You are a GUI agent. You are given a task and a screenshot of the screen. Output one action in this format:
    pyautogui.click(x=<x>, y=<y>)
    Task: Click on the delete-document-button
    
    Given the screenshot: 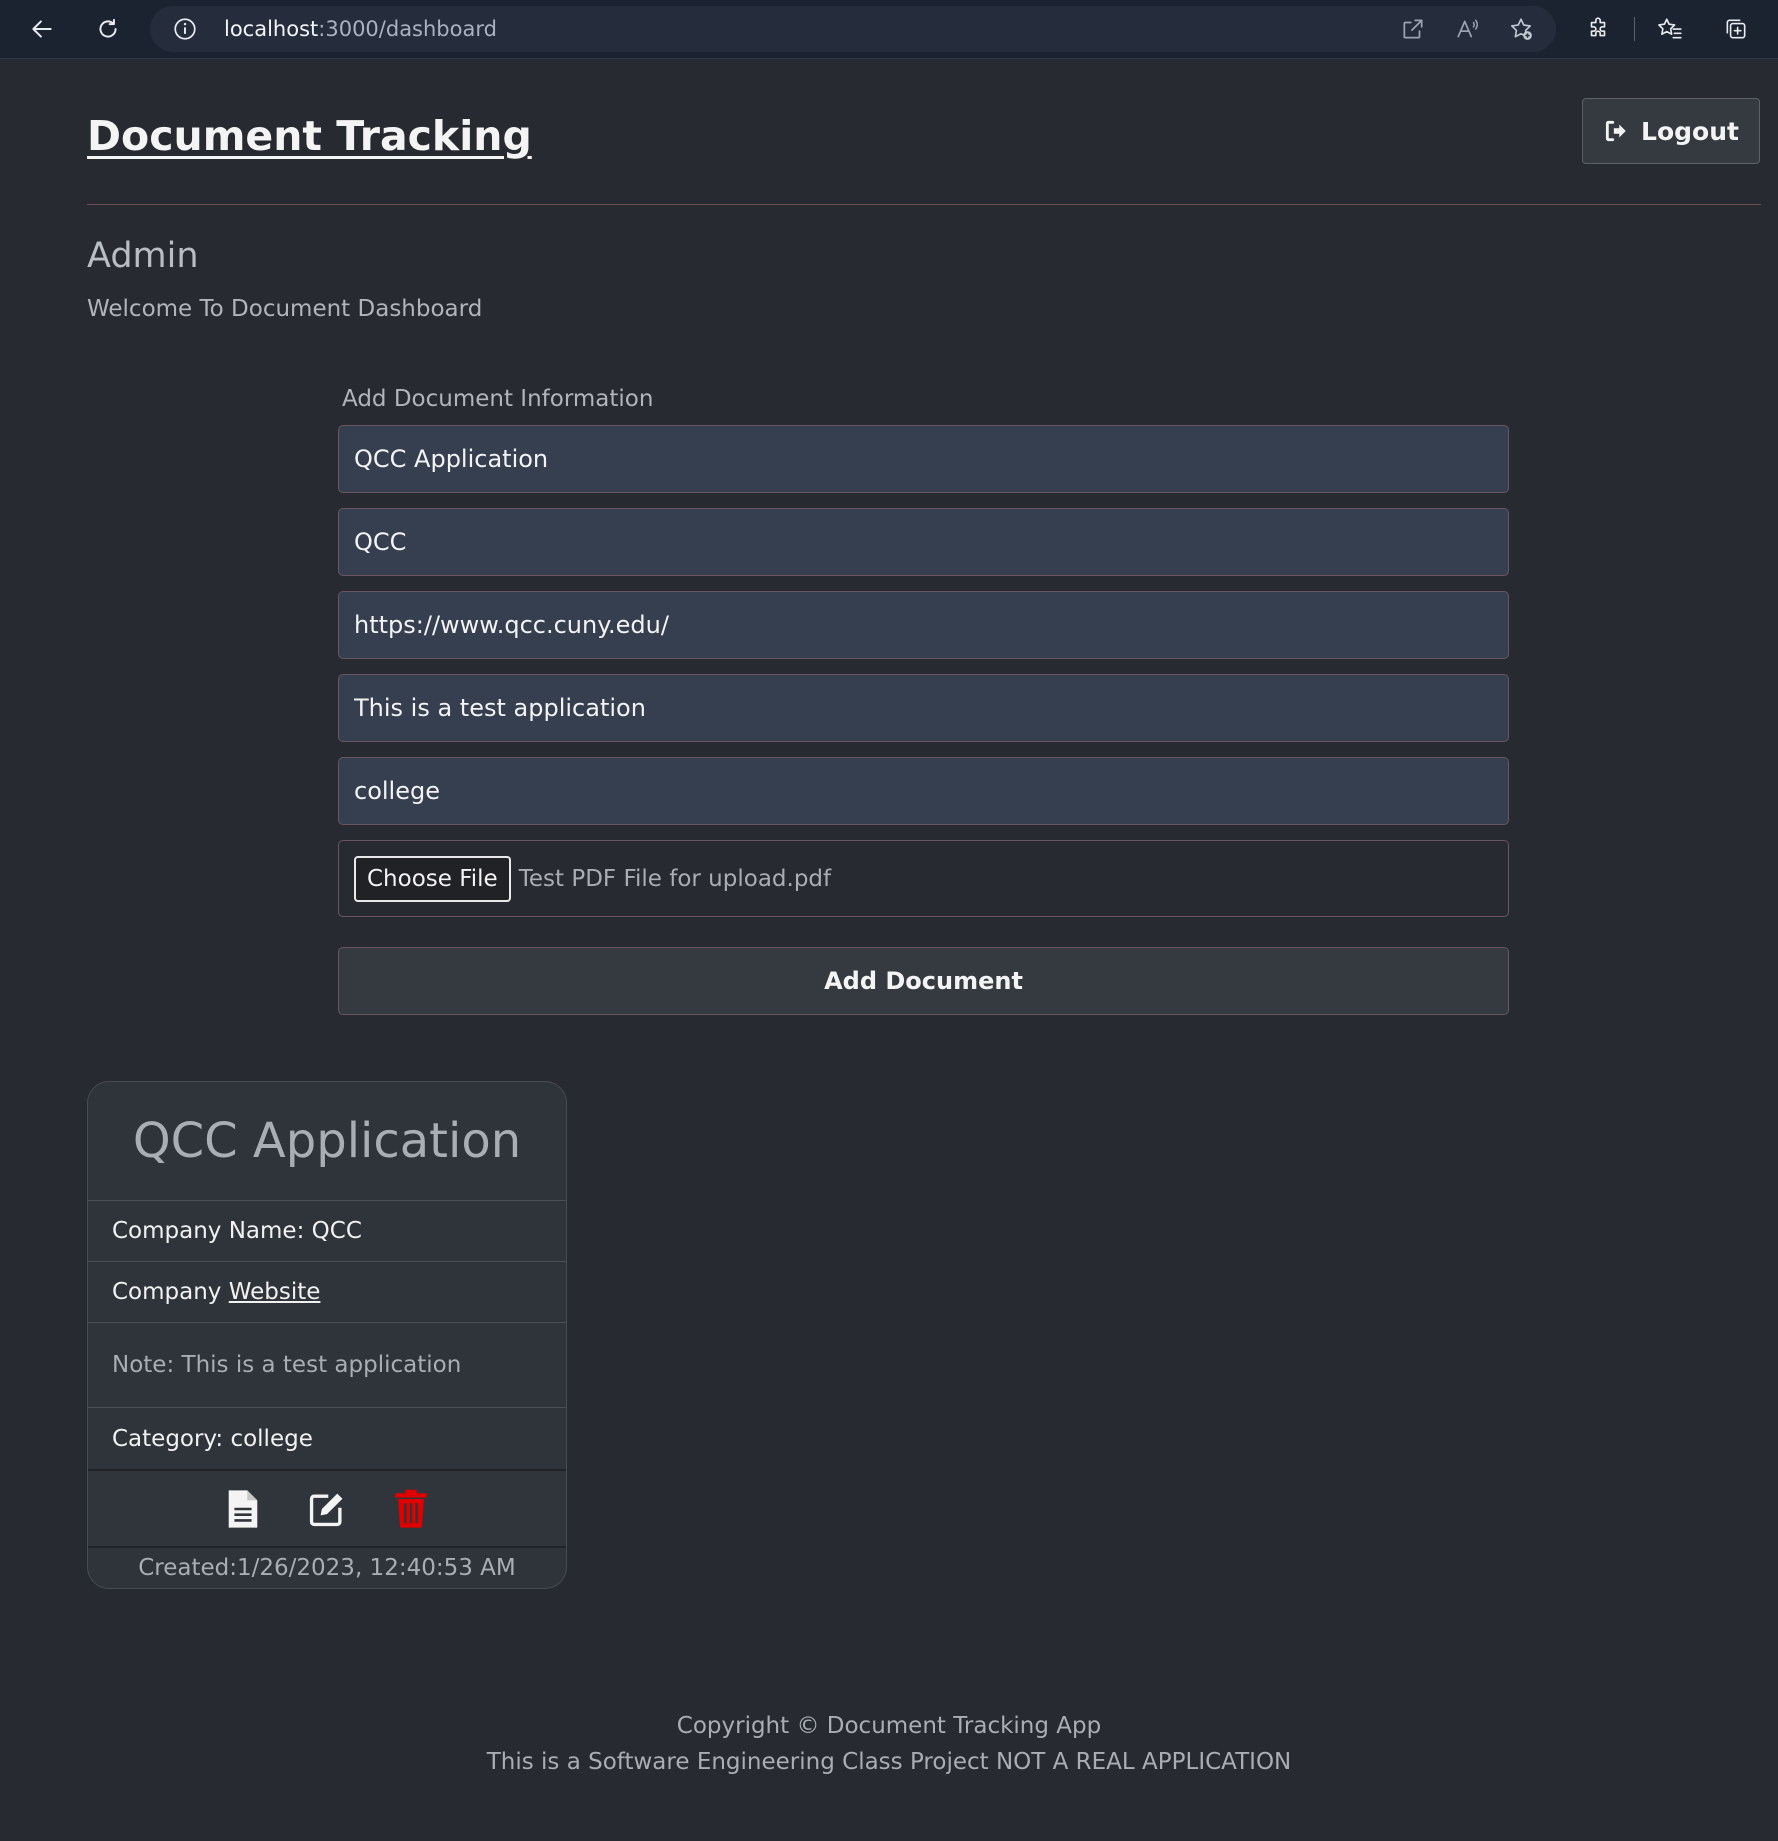 What is the action you would take?
    pyautogui.click(x=411, y=1509)
    